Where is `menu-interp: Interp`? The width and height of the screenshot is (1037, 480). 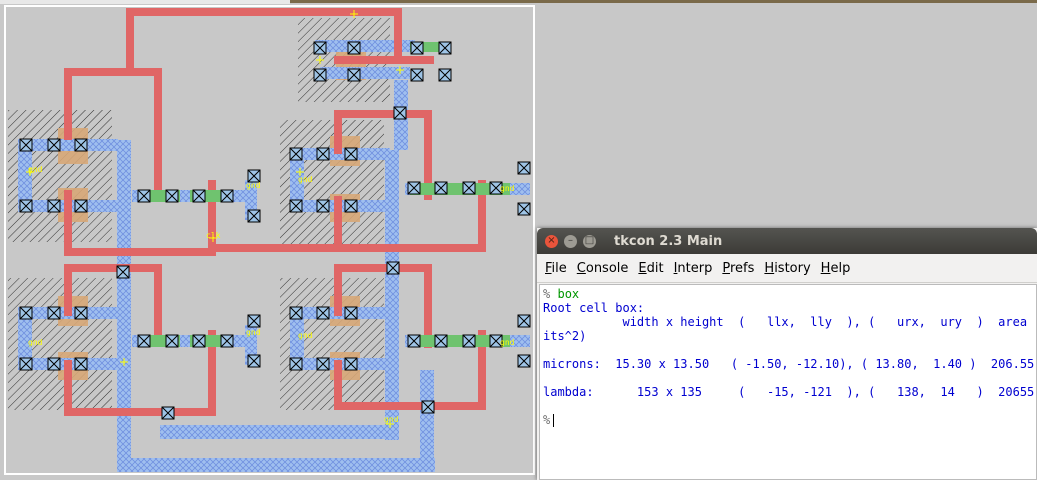
menu-interp: Interp is located at coordinates (693, 268).